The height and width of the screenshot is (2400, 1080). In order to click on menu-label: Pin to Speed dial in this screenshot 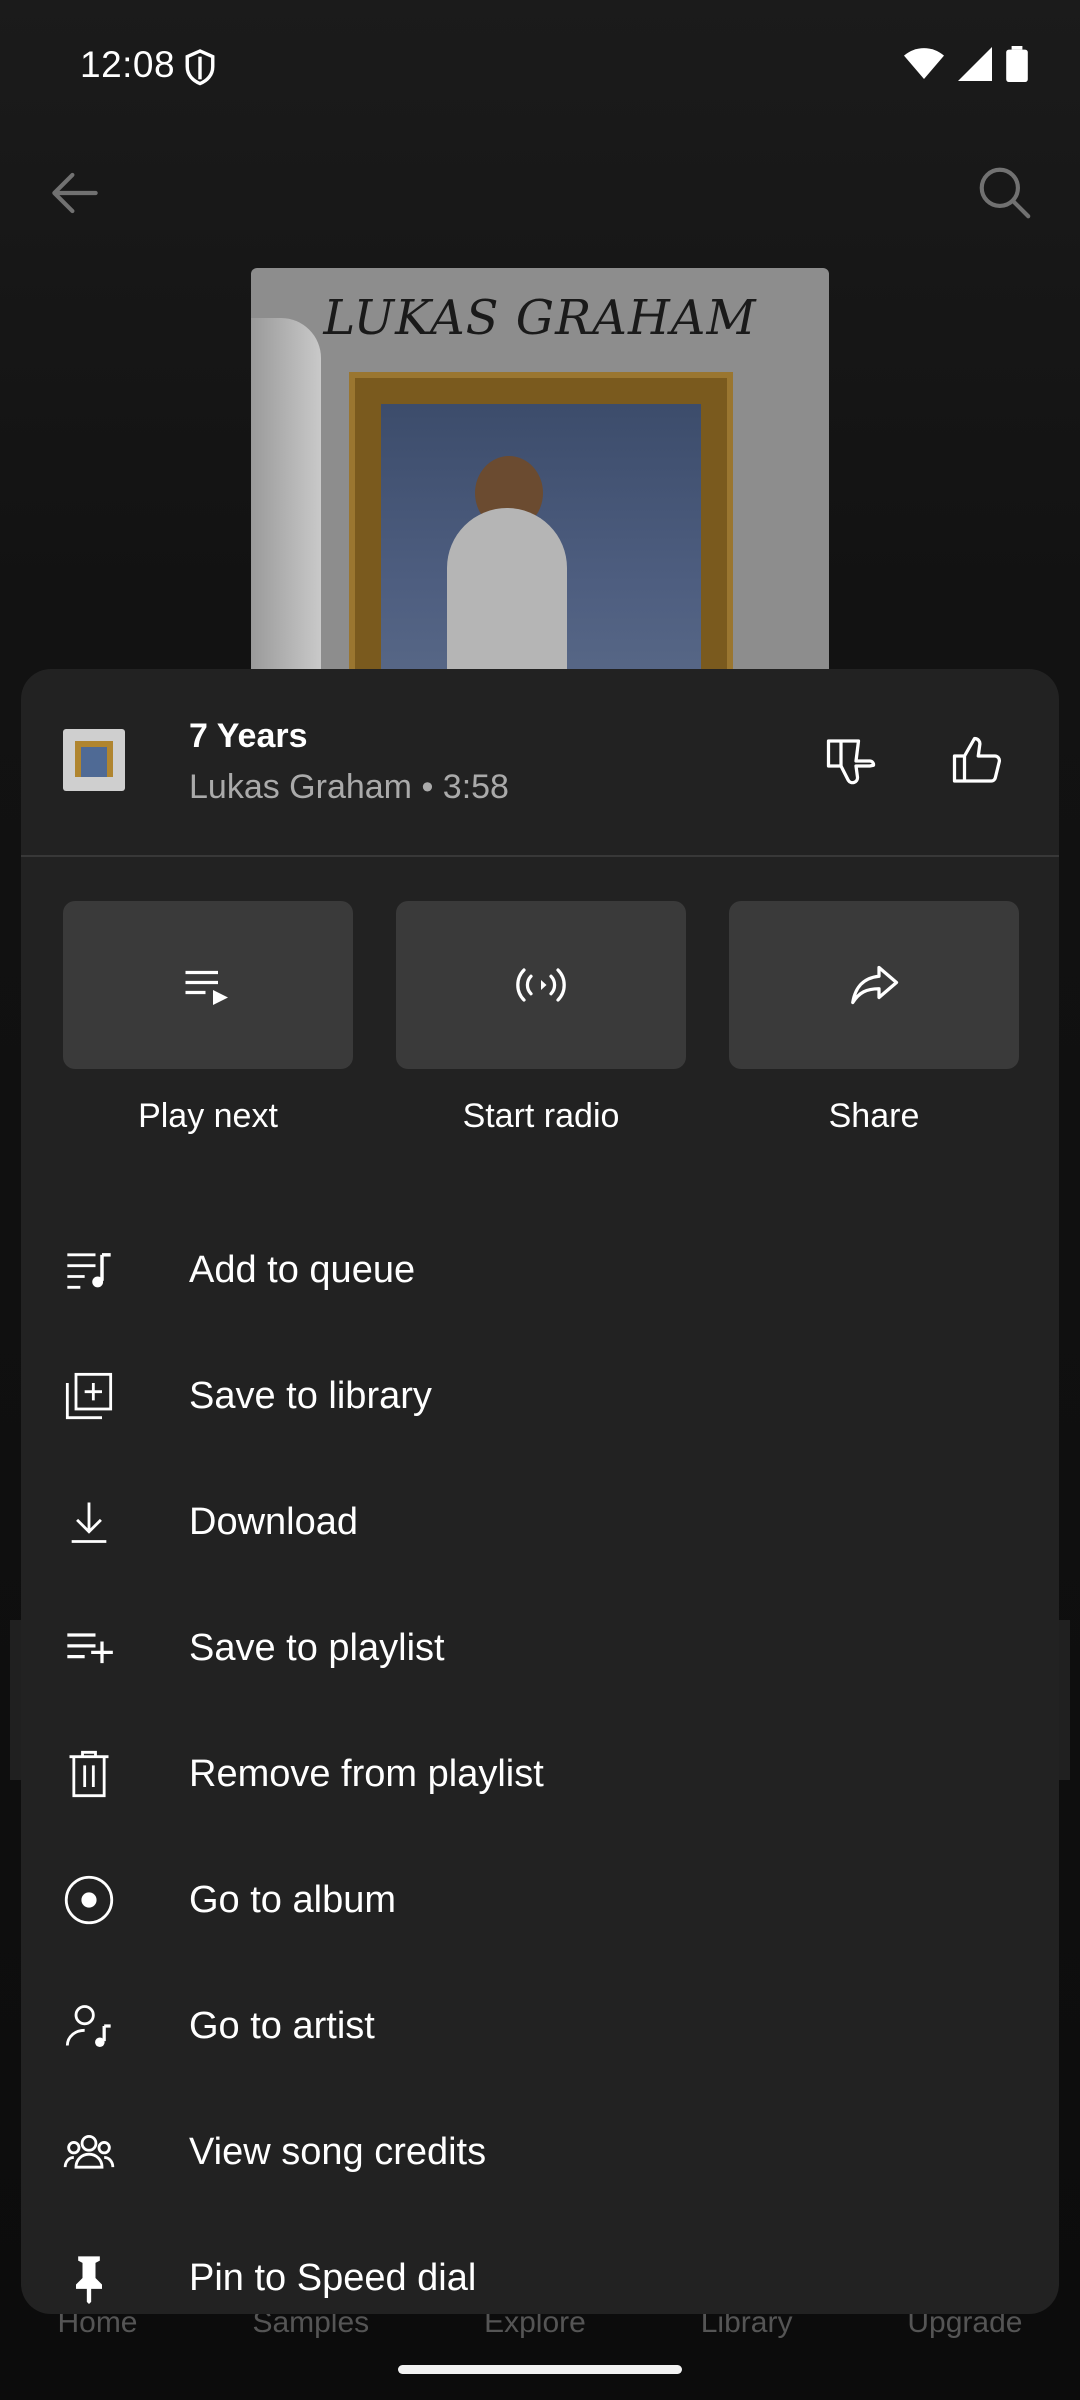, I will do `click(333, 2278)`.